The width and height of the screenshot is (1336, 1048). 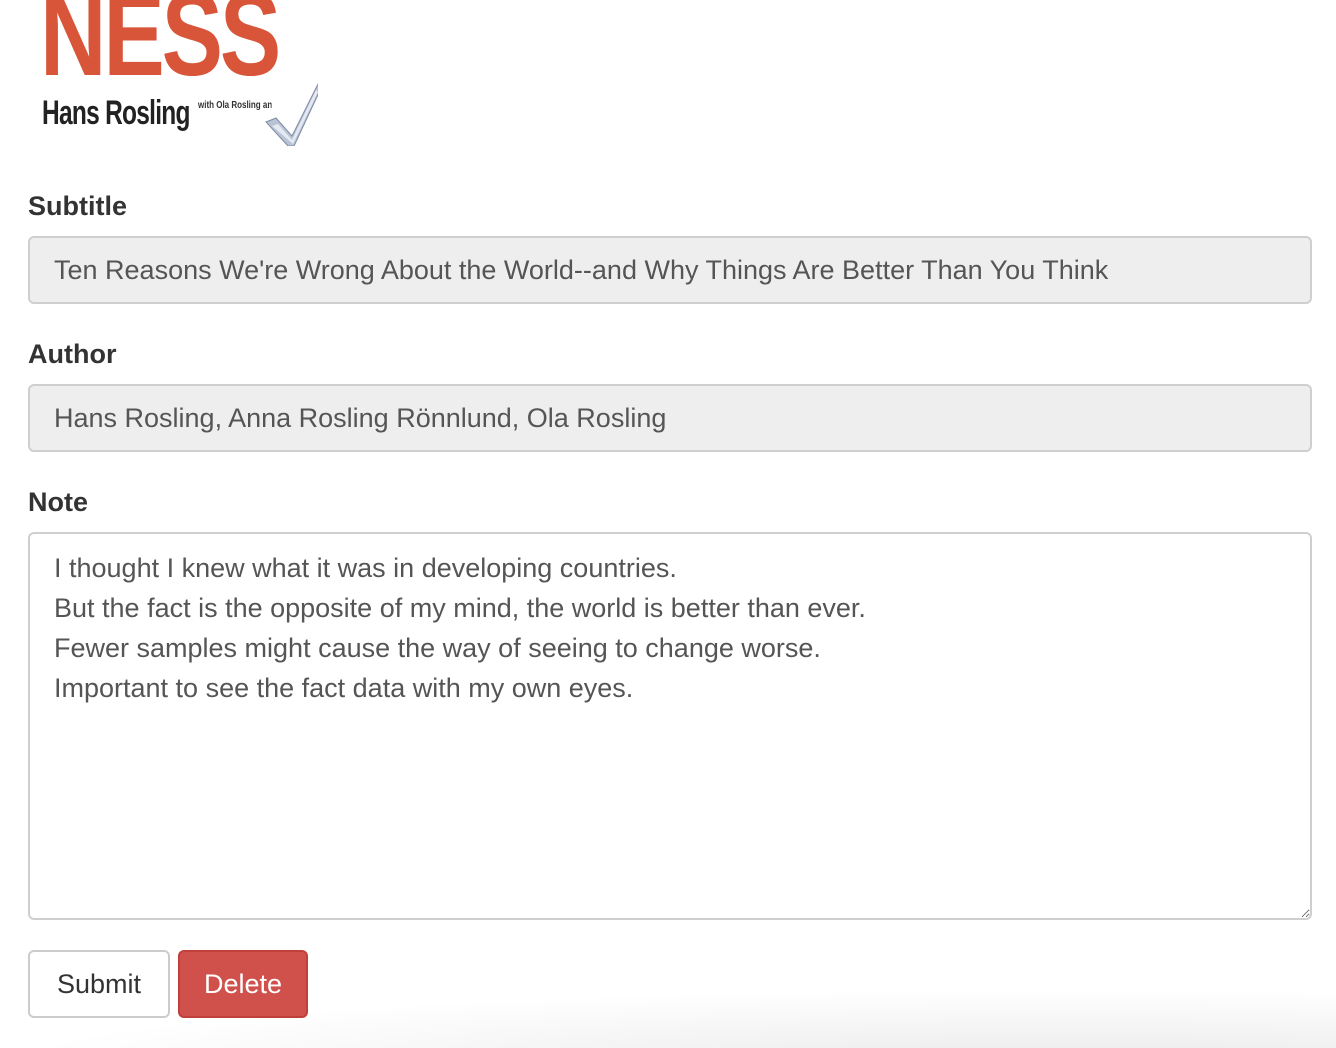 What do you see at coordinates (58, 502) in the screenshot?
I see `note-label: Note` at bounding box center [58, 502].